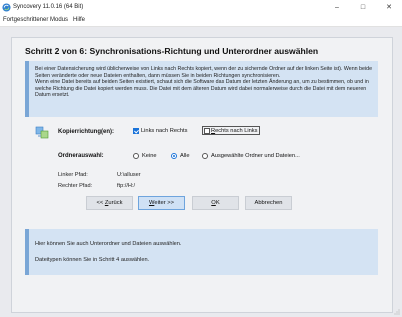 This screenshot has width=402, height=317. What do you see at coordinates (337, 7) in the screenshot?
I see `minimize-button: –` at bounding box center [337, 7].